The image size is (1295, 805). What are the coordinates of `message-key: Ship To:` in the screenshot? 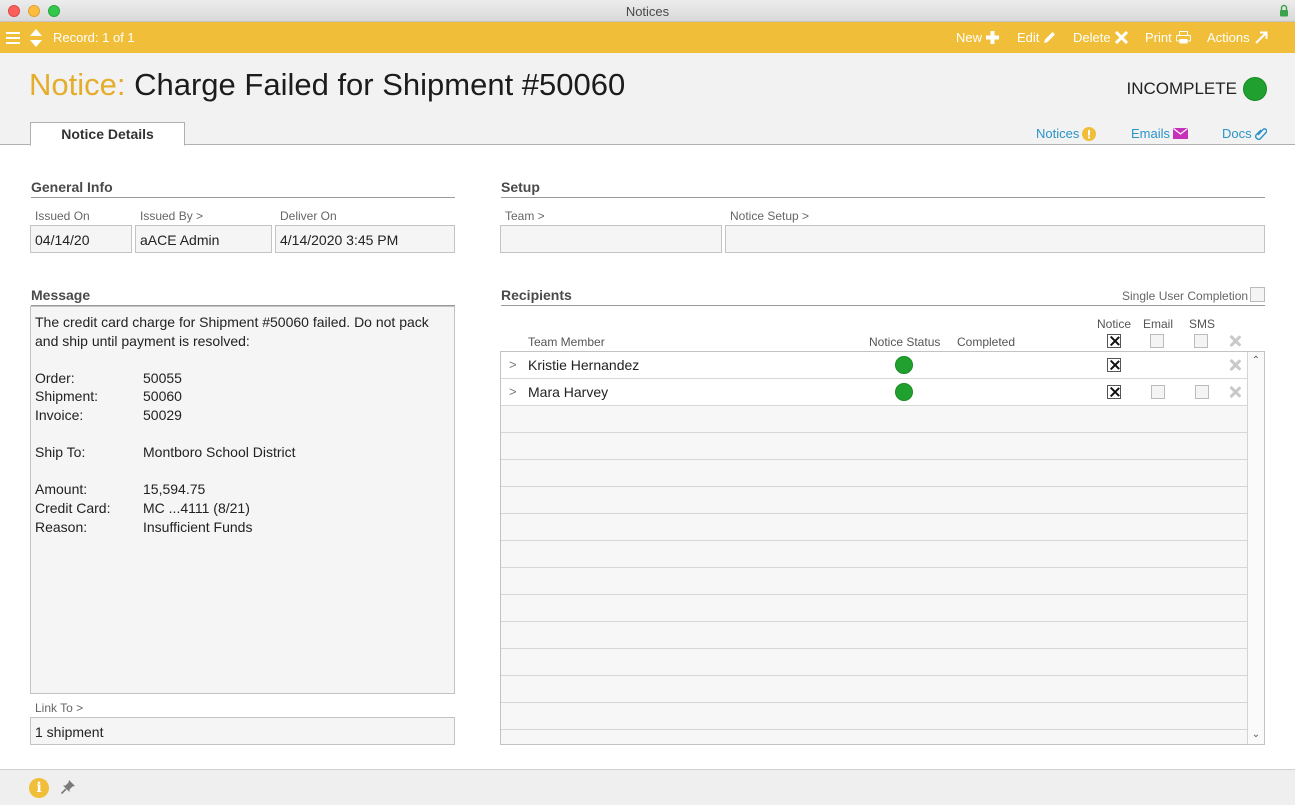 It's located at (60, 452).